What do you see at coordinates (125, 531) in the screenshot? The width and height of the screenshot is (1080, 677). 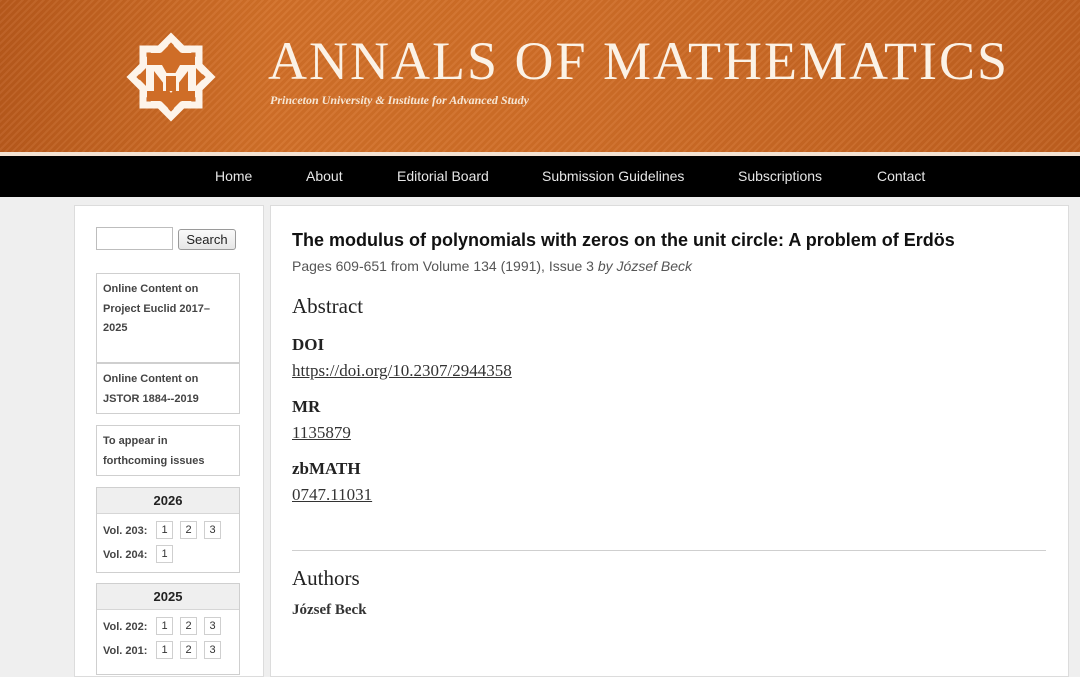 I see `volume-label: Vol. 203:` at bounding box center [125, 531].